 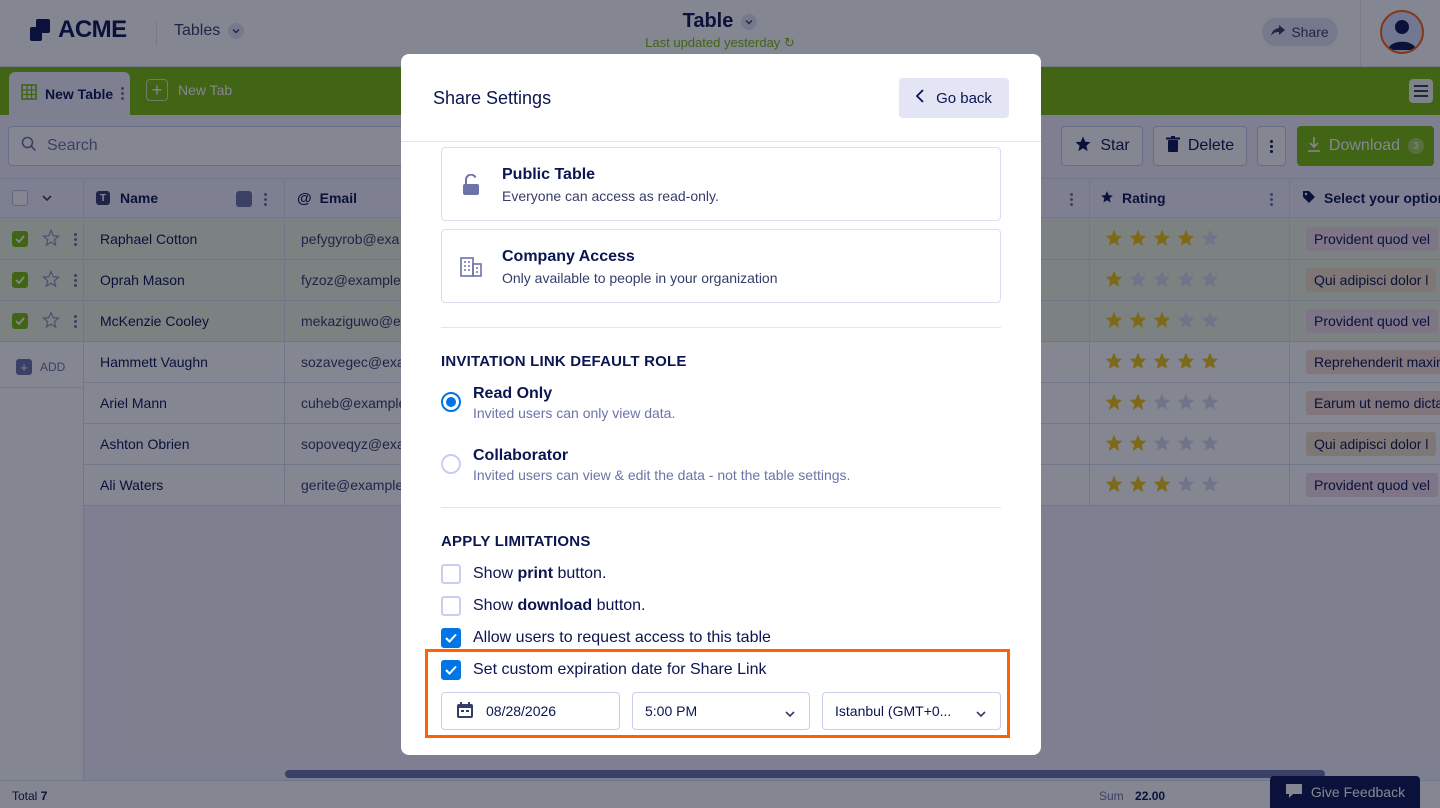 What do you see at coordinates (610, 196) in the screenshot?
I see `public-table-description: Everyone can access as read-only.` at bounding box center [610, 196].